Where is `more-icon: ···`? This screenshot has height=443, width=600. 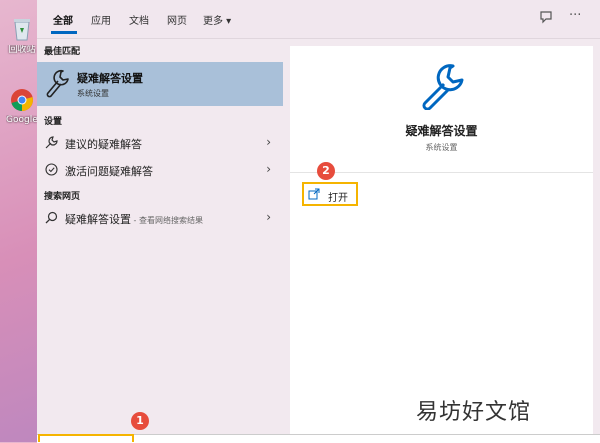 more-icon: ··· is located at coordinates (575, 15).